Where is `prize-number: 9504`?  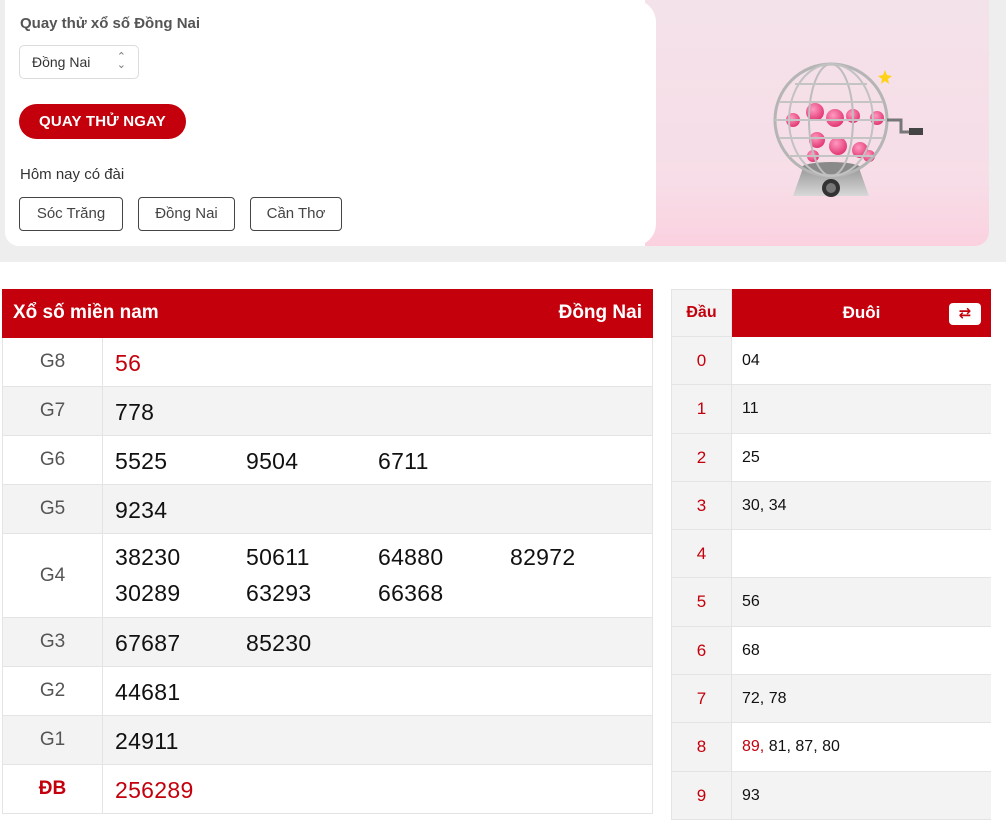 prize-number: 9504 is located at coordinates (272, 461).